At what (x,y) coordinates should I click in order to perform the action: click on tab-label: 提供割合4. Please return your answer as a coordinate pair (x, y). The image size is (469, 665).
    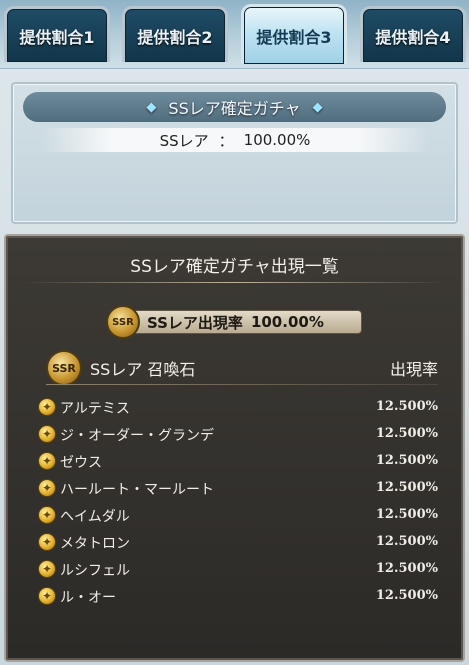
    Looking at the image, I should click on (413, 37).